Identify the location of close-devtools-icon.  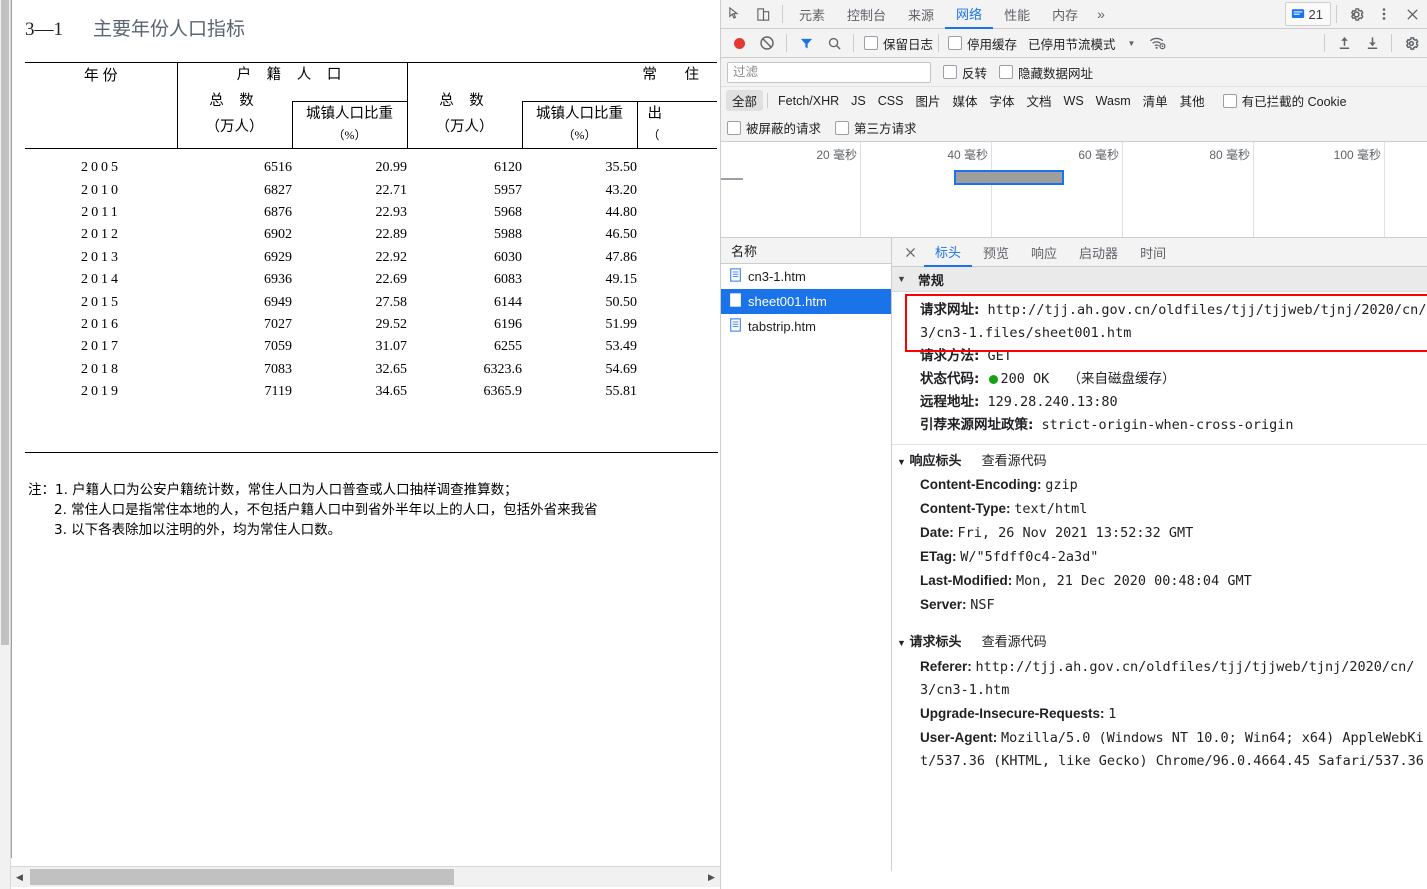
(1412, 14).